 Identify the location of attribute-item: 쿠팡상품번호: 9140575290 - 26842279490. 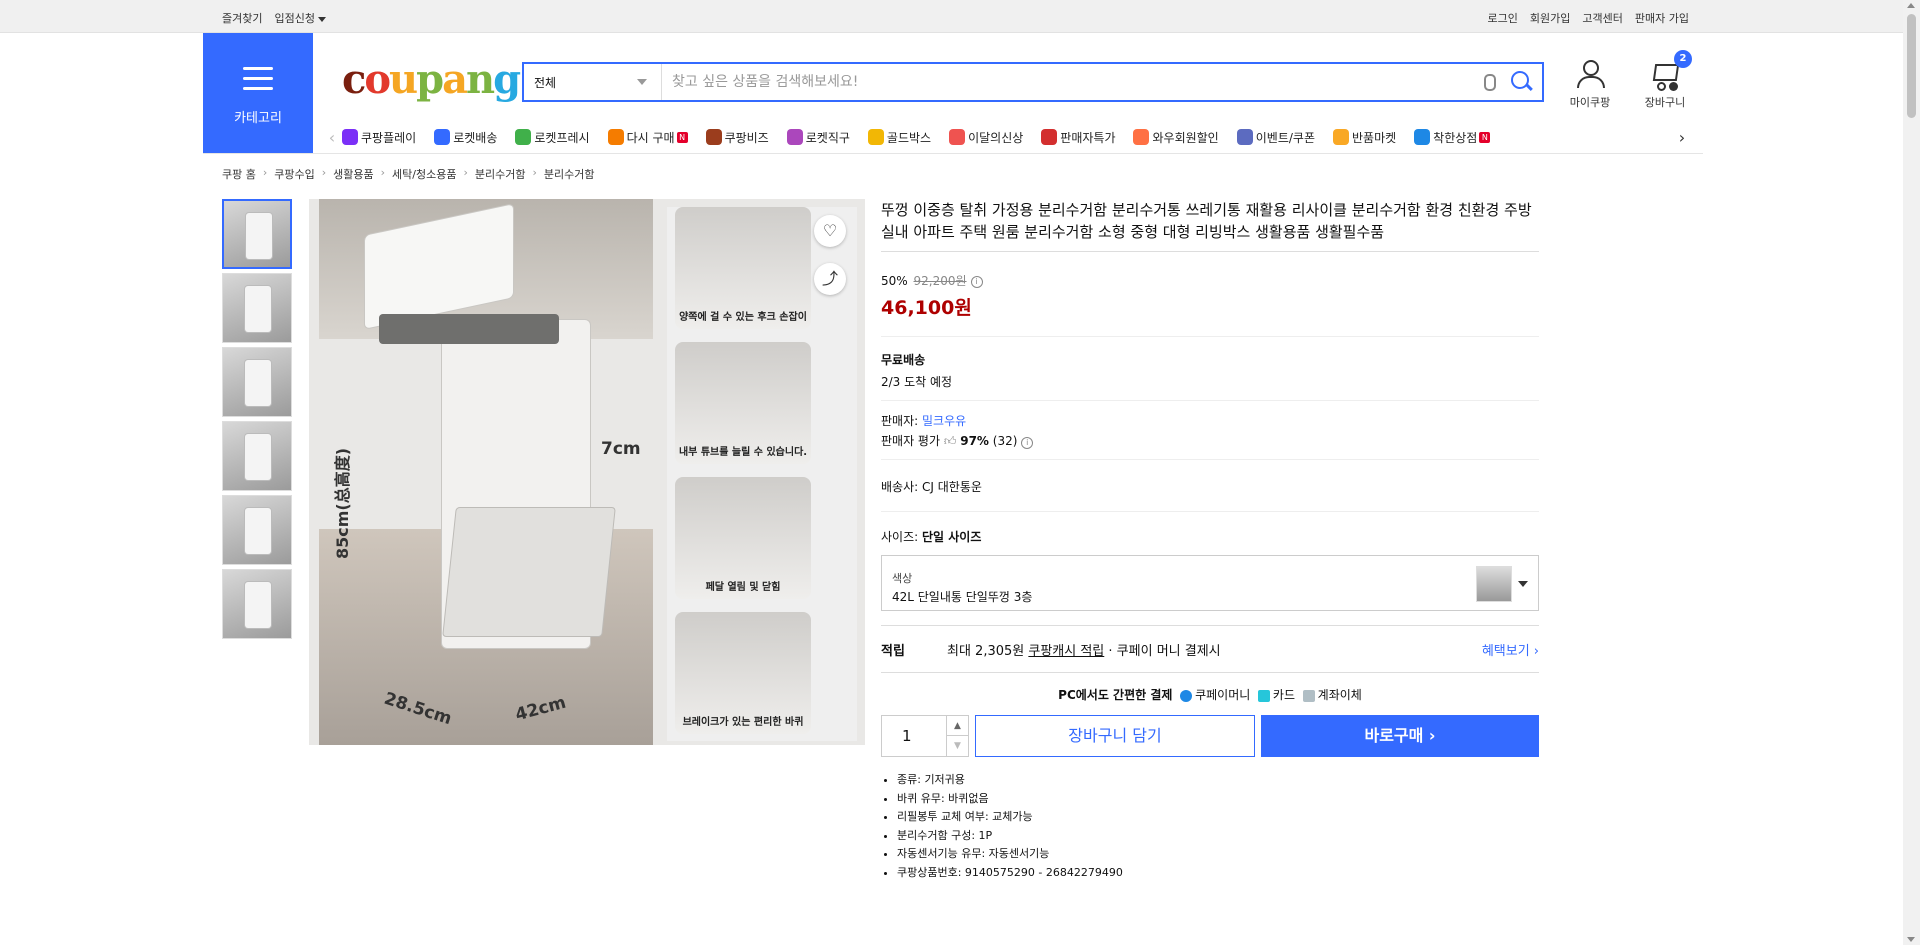
(1218, 873).